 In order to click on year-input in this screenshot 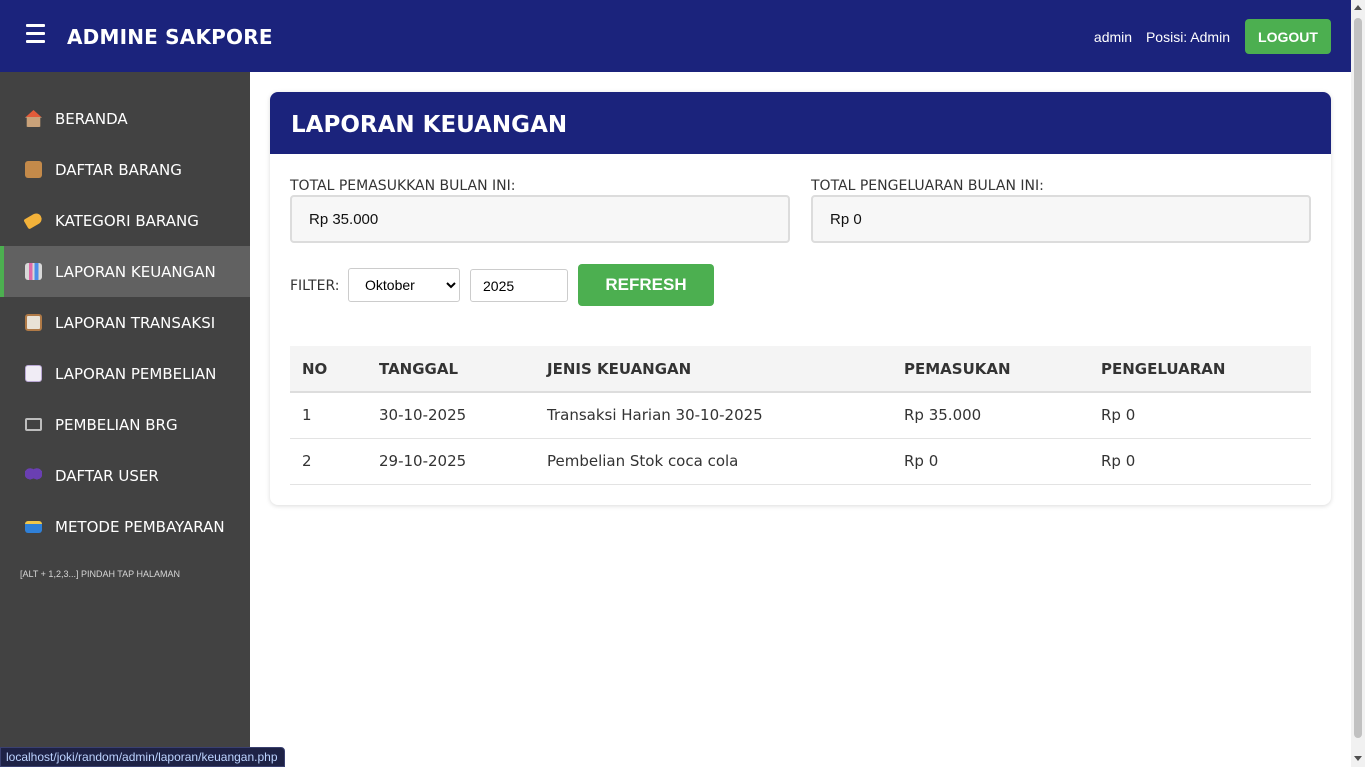, I will do `click(519, 285)`.